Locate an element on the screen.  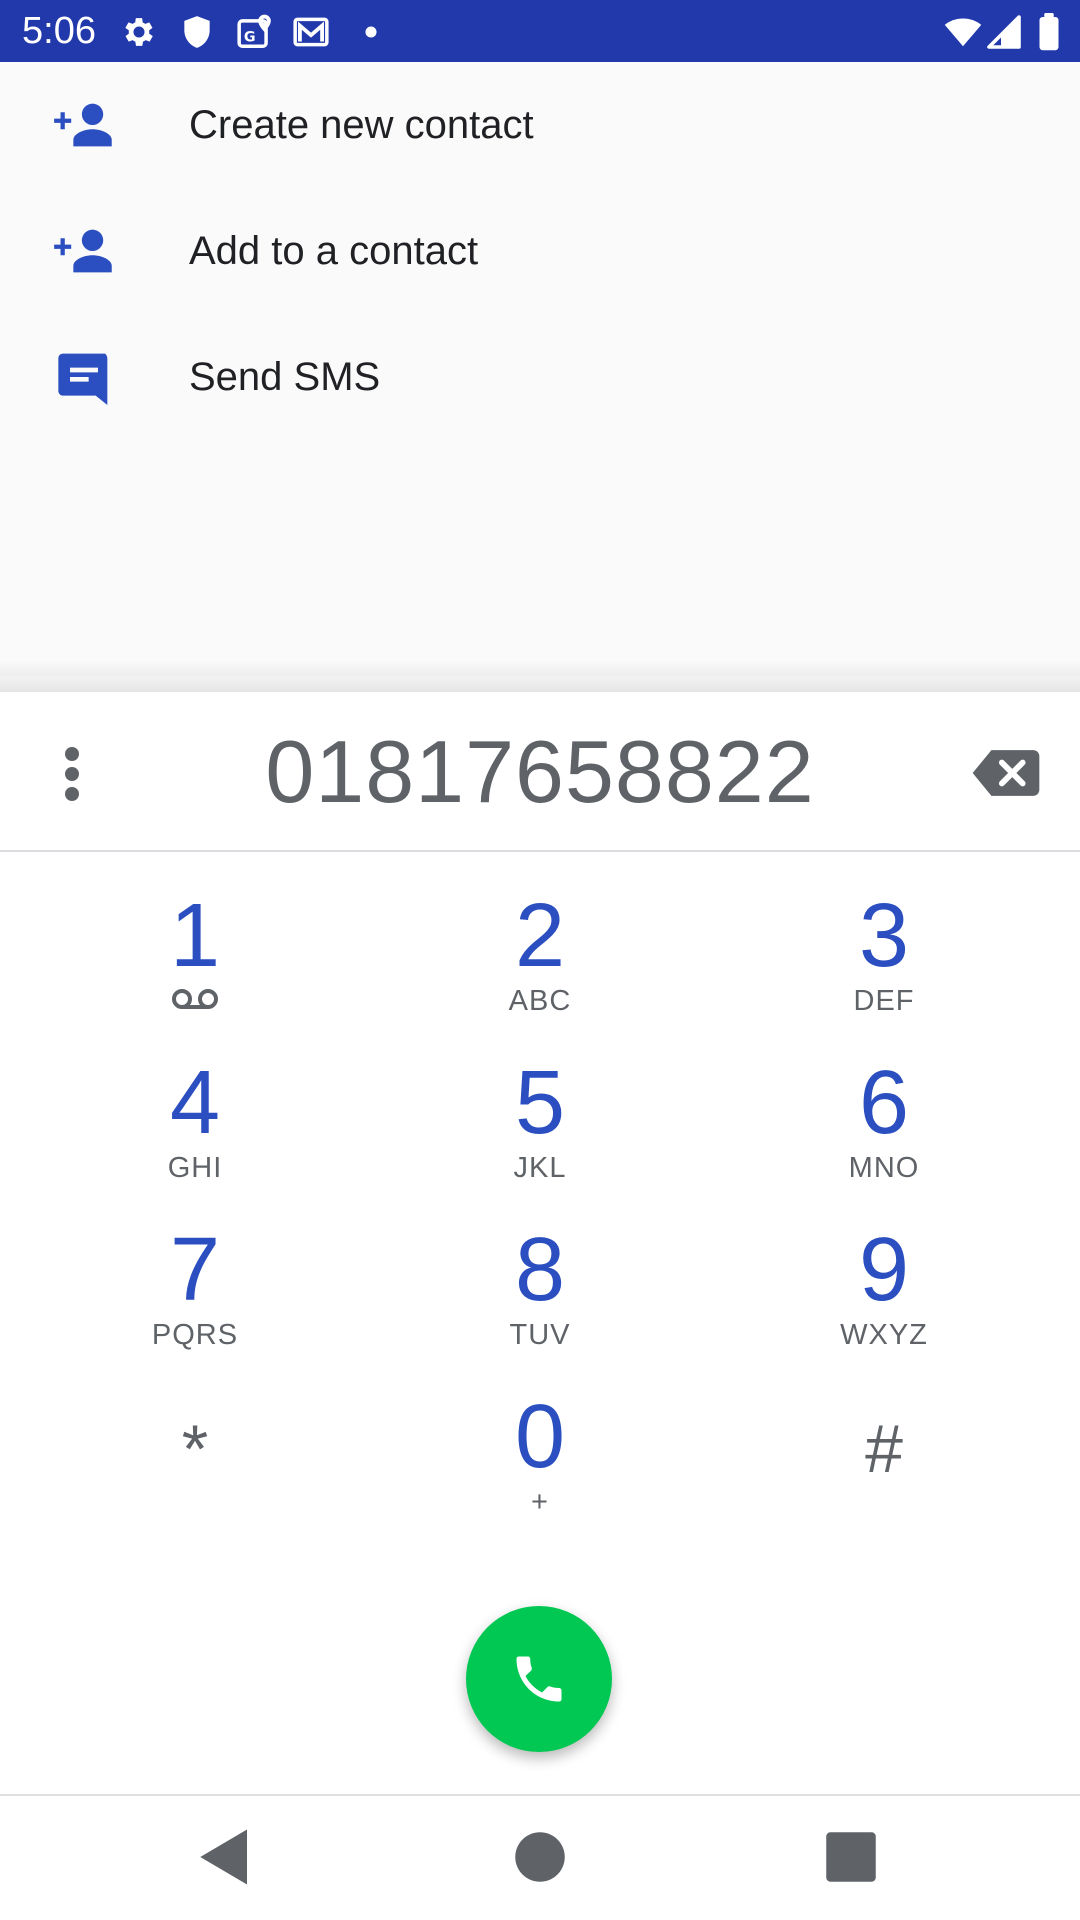
key-letters: TUV is located at coordinates (540, 1335).